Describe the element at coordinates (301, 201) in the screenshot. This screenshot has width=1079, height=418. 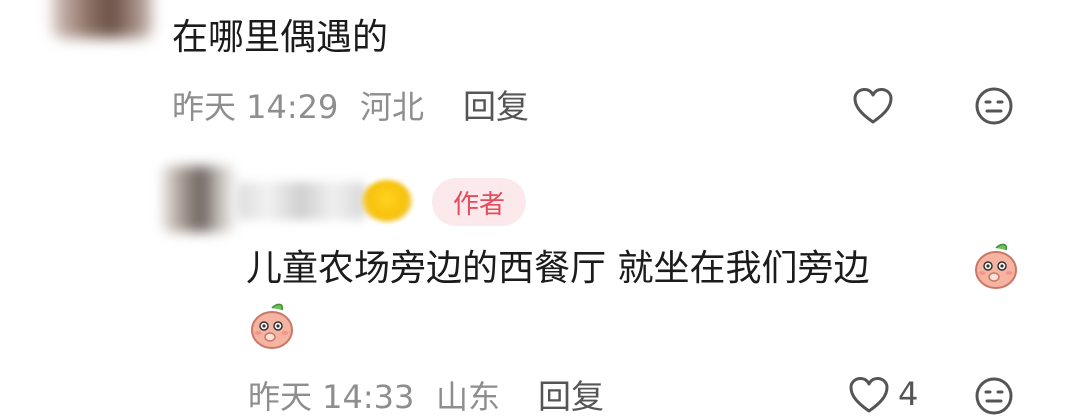
I see `username` at that location.